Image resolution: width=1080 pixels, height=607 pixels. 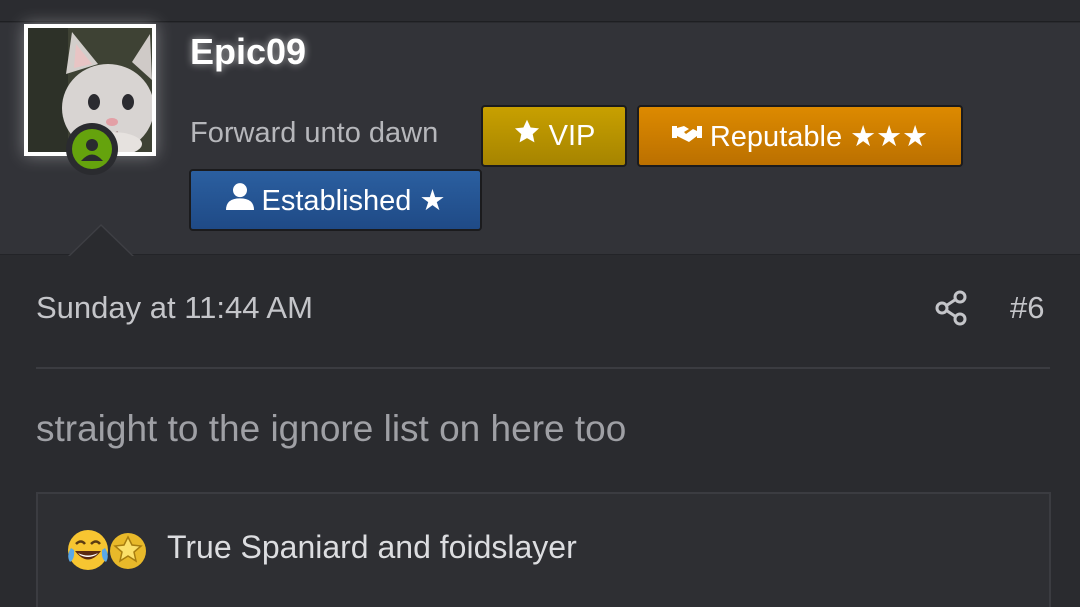 I want to click on badge-established: Established ★, so click(x=335, y=200).